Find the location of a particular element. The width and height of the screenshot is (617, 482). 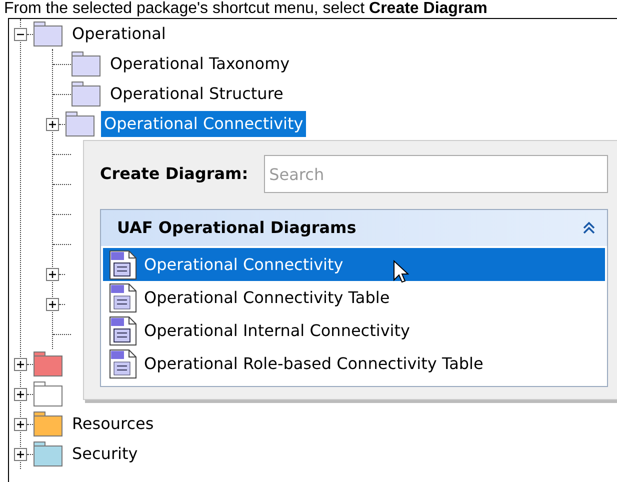

group-header: UAF Operational Diagrams is located at coordinates (354, 228).